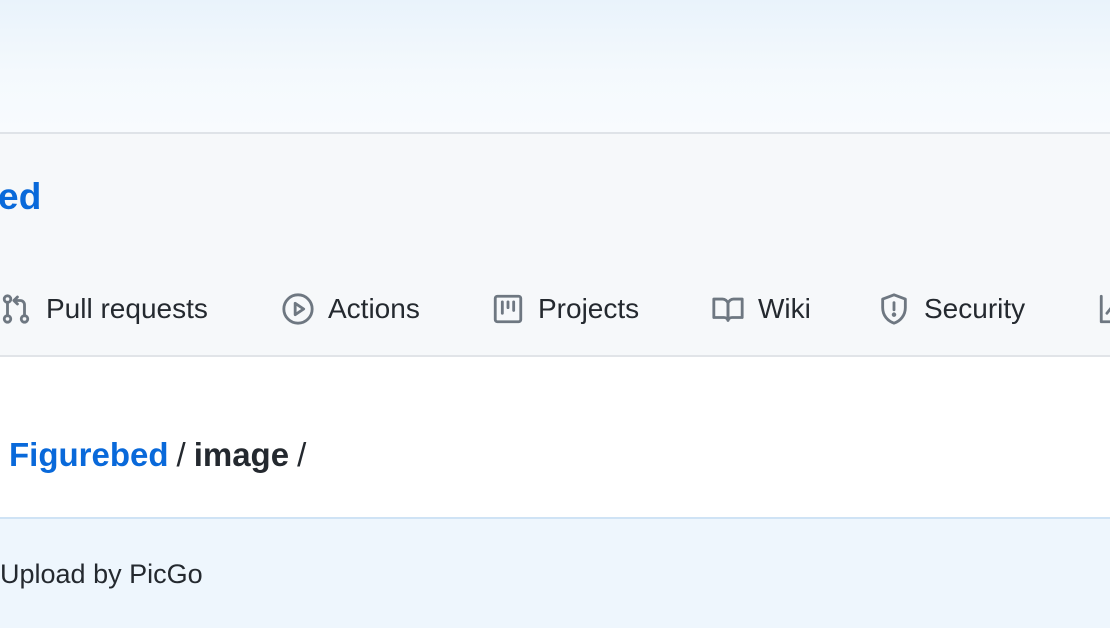 The height and width of the screenshot is (628, 1110). Describe the element at coordinates (21, 197) in the screenshot. I see `repo-name-link: ed` at that location.